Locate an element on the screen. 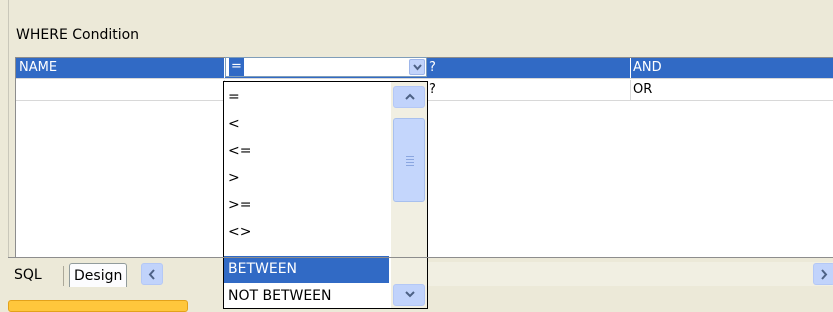 This screenshot has width=833, height=312. chevron-right-icon is located at coordinates (823, 274).